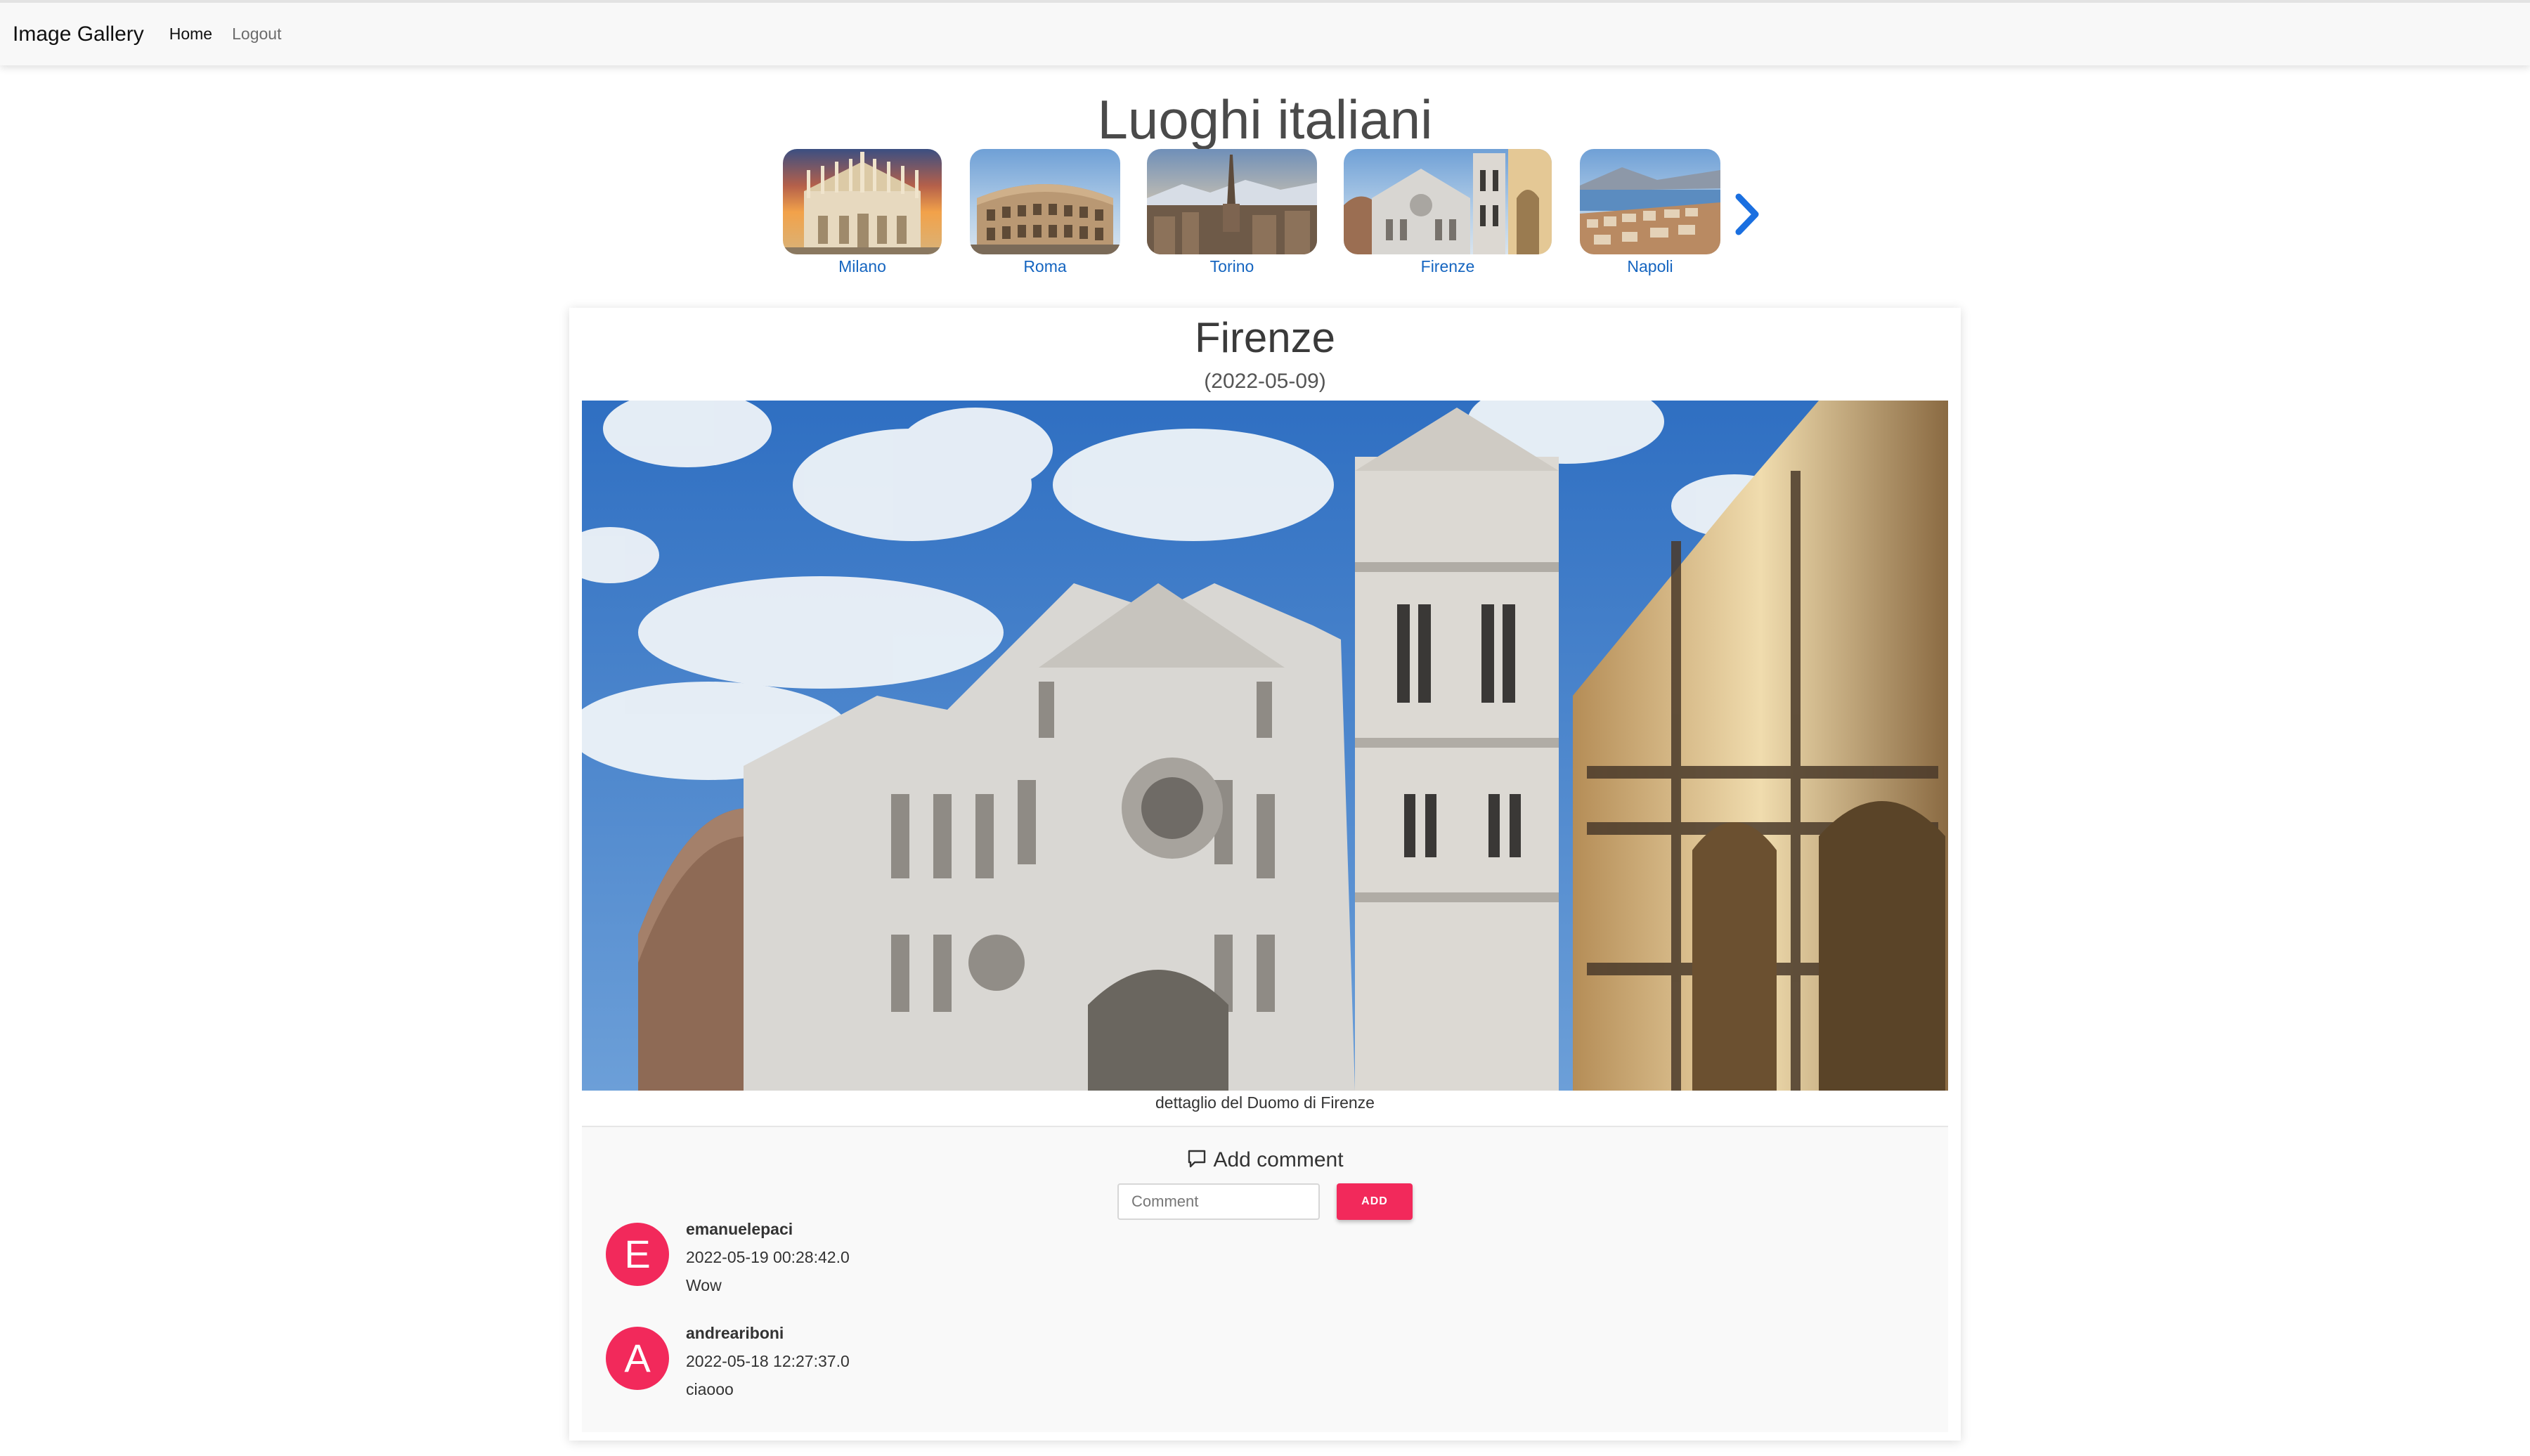  I want to click on photo-title: Firenze, so click(1265, 337).